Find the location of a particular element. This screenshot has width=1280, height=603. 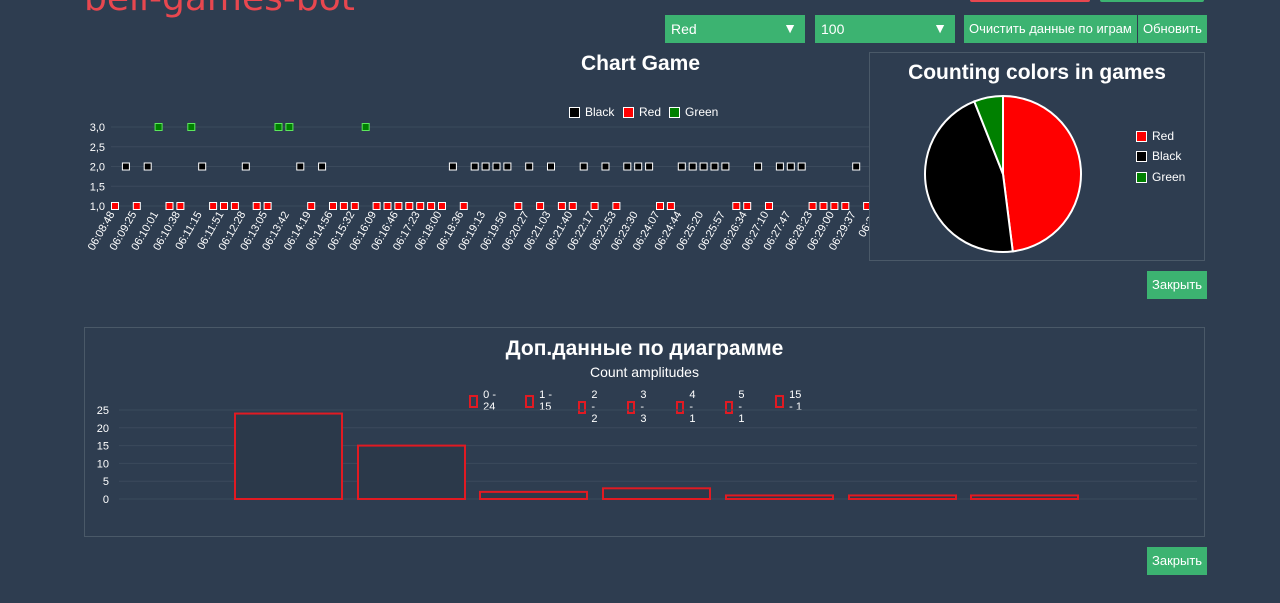

scatter-y-tick: 1,5 is located at coordinates (97, 187).